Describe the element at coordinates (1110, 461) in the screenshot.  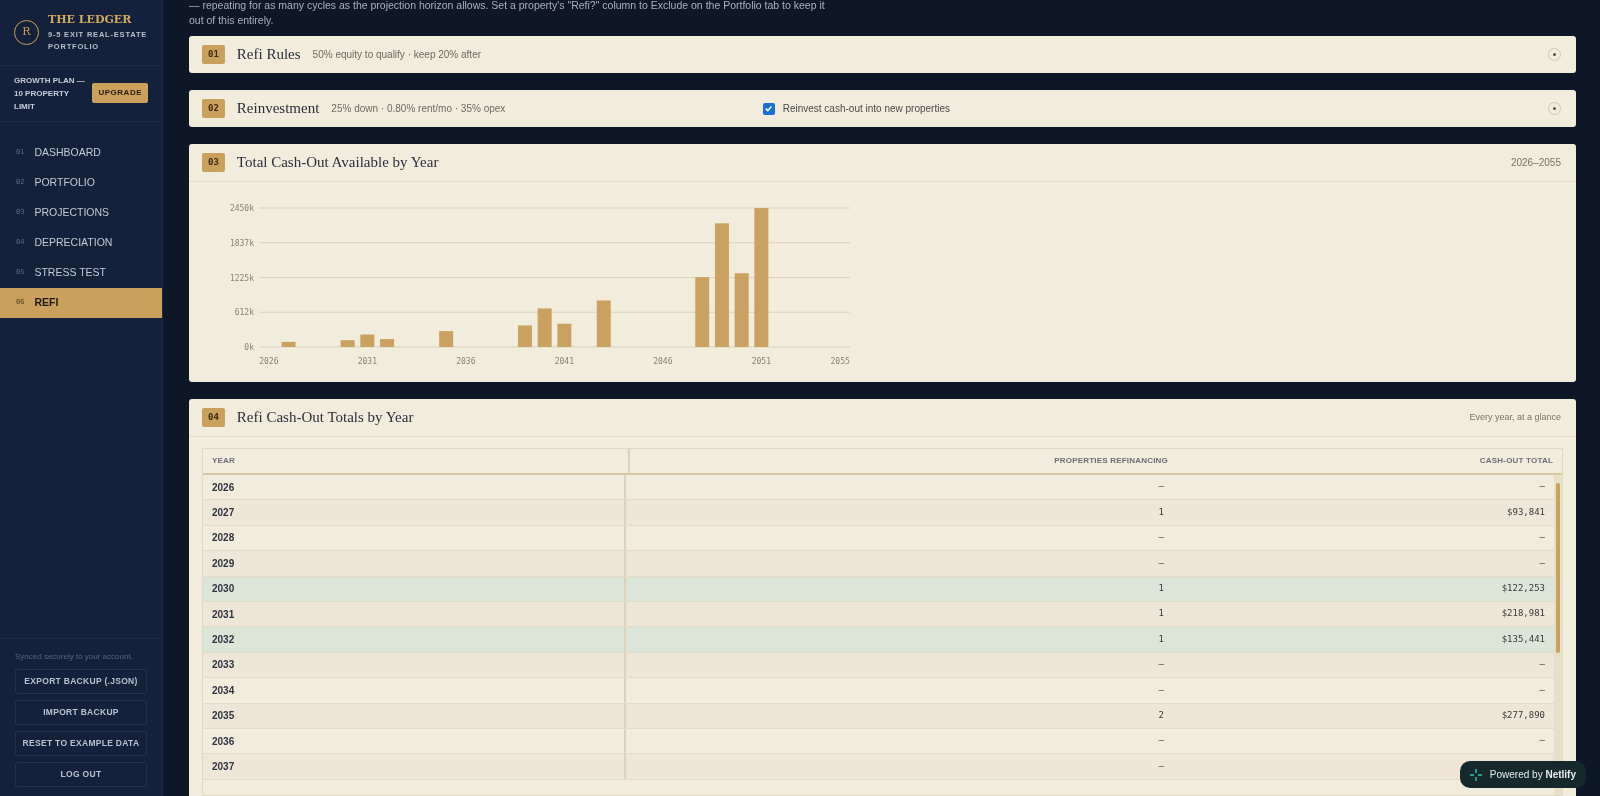
I see `column-header: PROPERTIES REFINANCING` at that location.